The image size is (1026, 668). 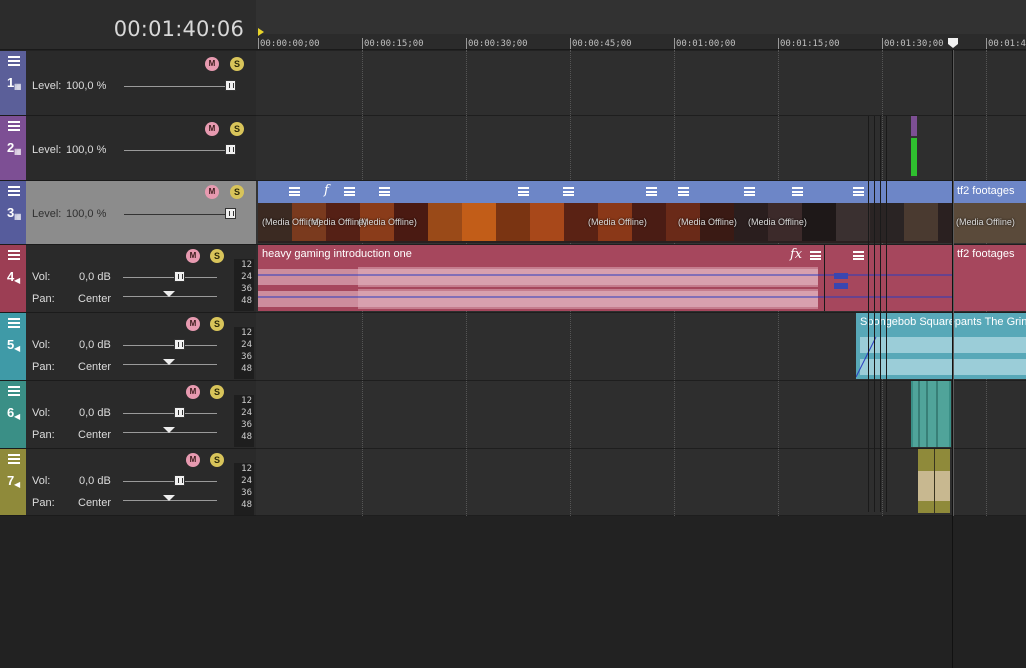 What do you see at coordinates (466, 43) in the screenshot?
I see `ruler-tick` at bounding box center [466, 43].